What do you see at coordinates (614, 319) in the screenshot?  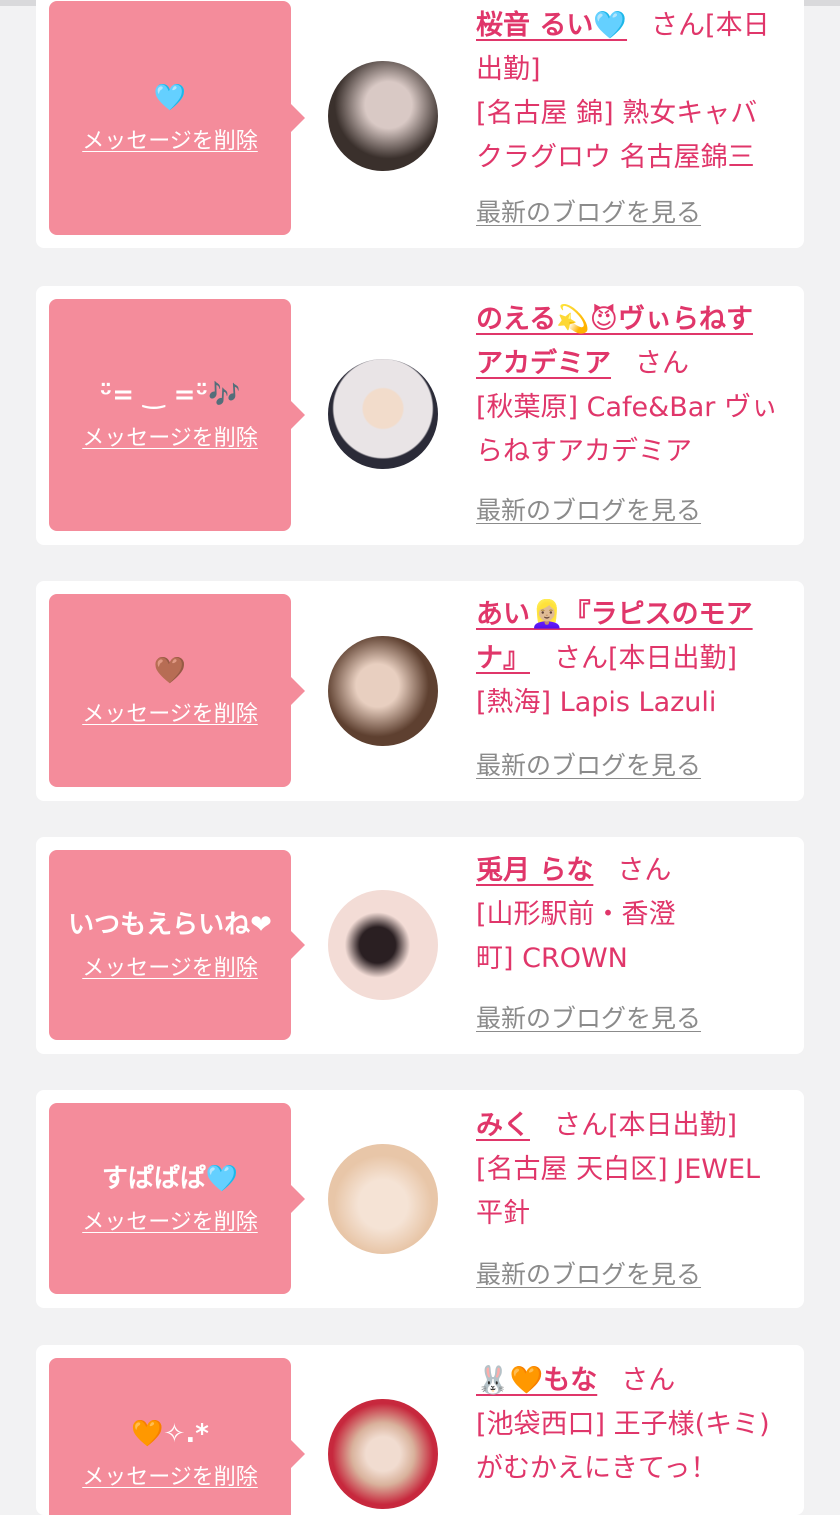 I see `cast-name-link: のえる💫😈ヴぃらねす` at bounding box center [614, 319].